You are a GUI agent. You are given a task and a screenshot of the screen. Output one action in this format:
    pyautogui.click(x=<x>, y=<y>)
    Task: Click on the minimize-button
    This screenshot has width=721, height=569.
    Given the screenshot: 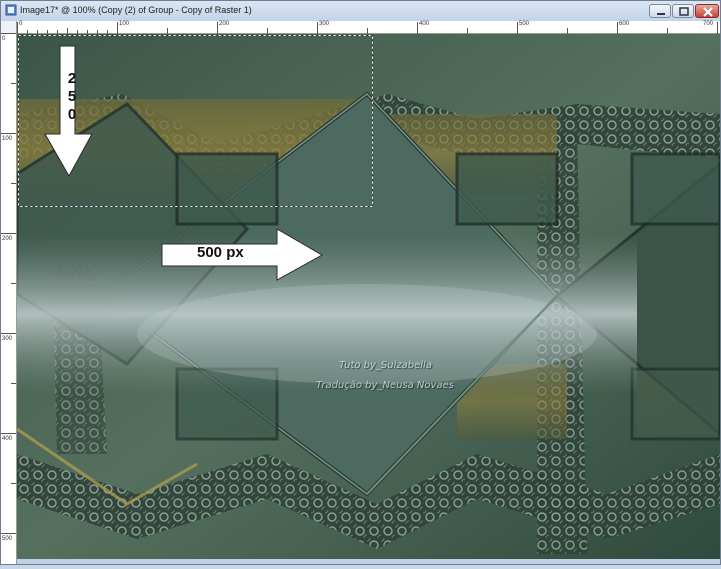 What is the action you would take?
    pyautogui.click(x=660, y=11)
    